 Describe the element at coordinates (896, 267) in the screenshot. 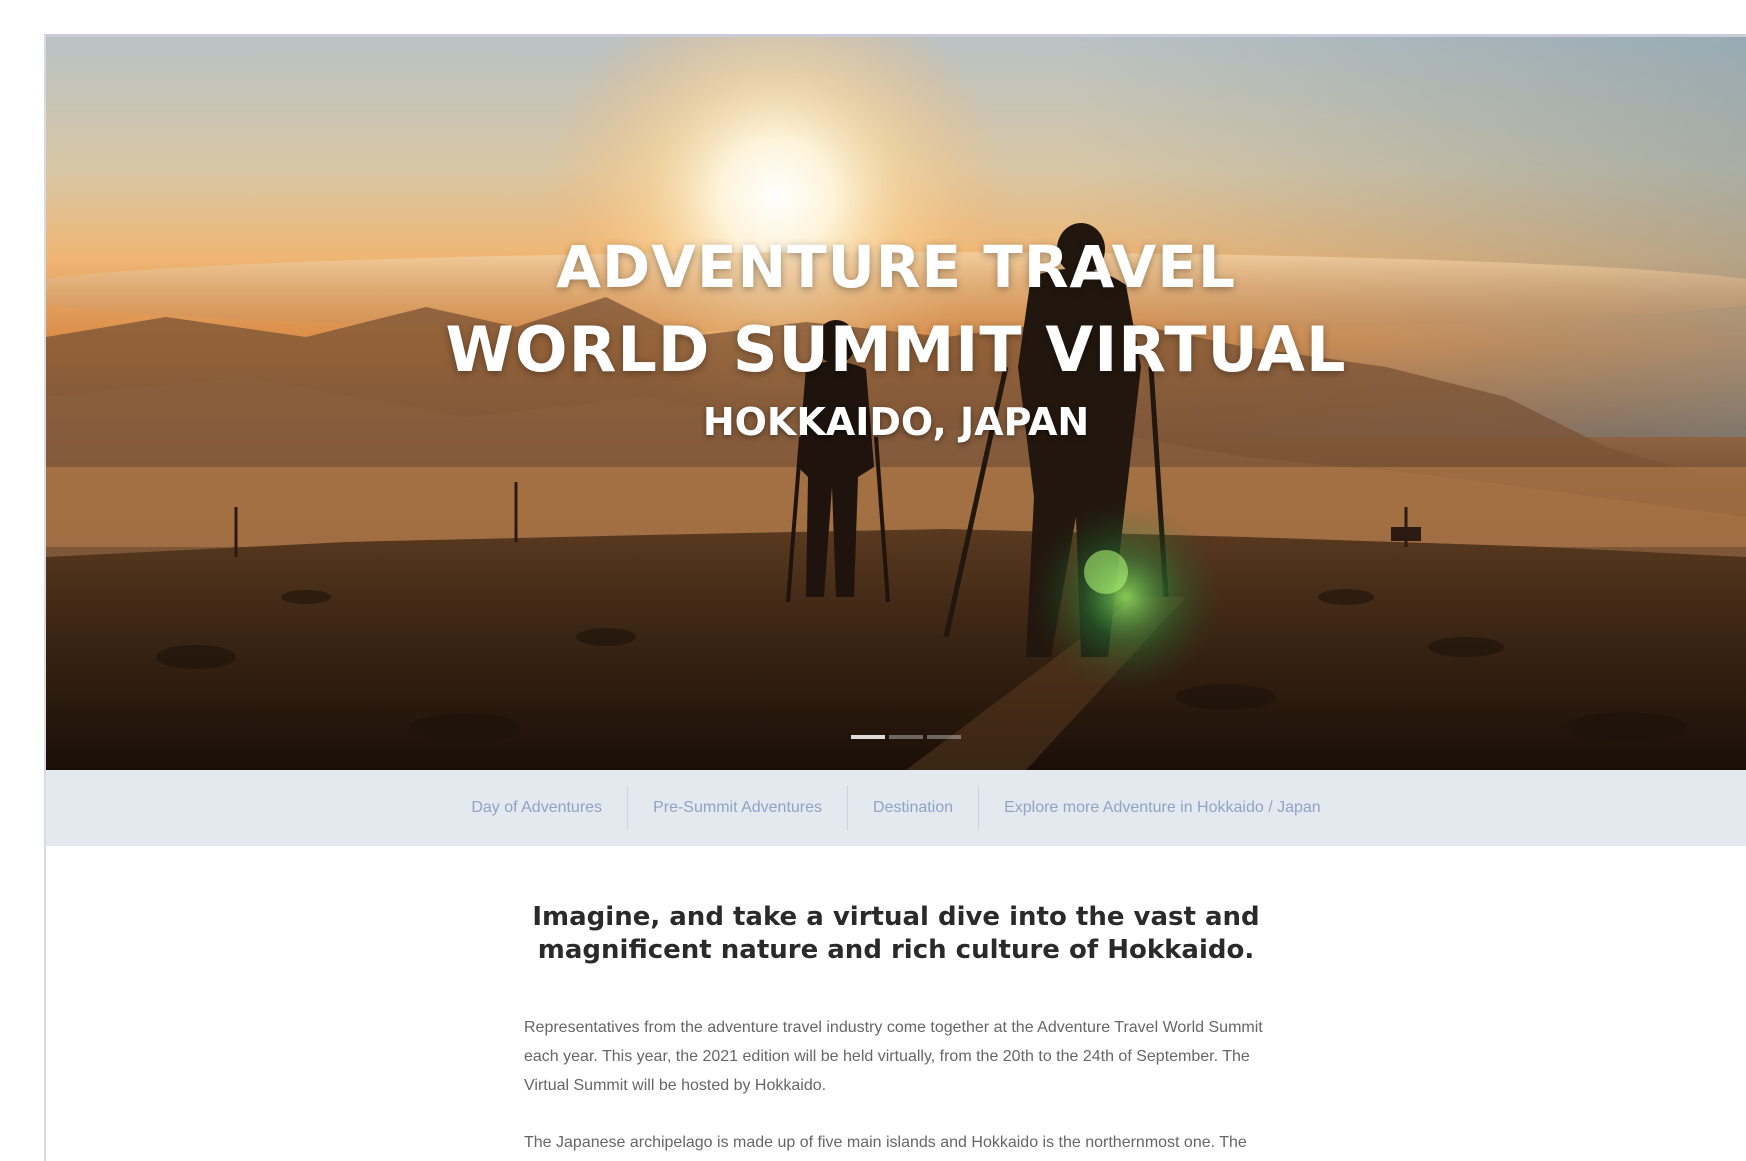

I see `hero-title-line1: ADVENTURE TRAVEL` at that location.